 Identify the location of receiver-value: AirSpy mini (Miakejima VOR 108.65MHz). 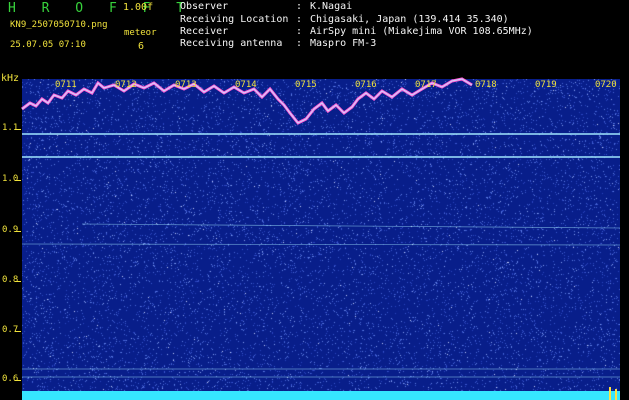
(421, 31).